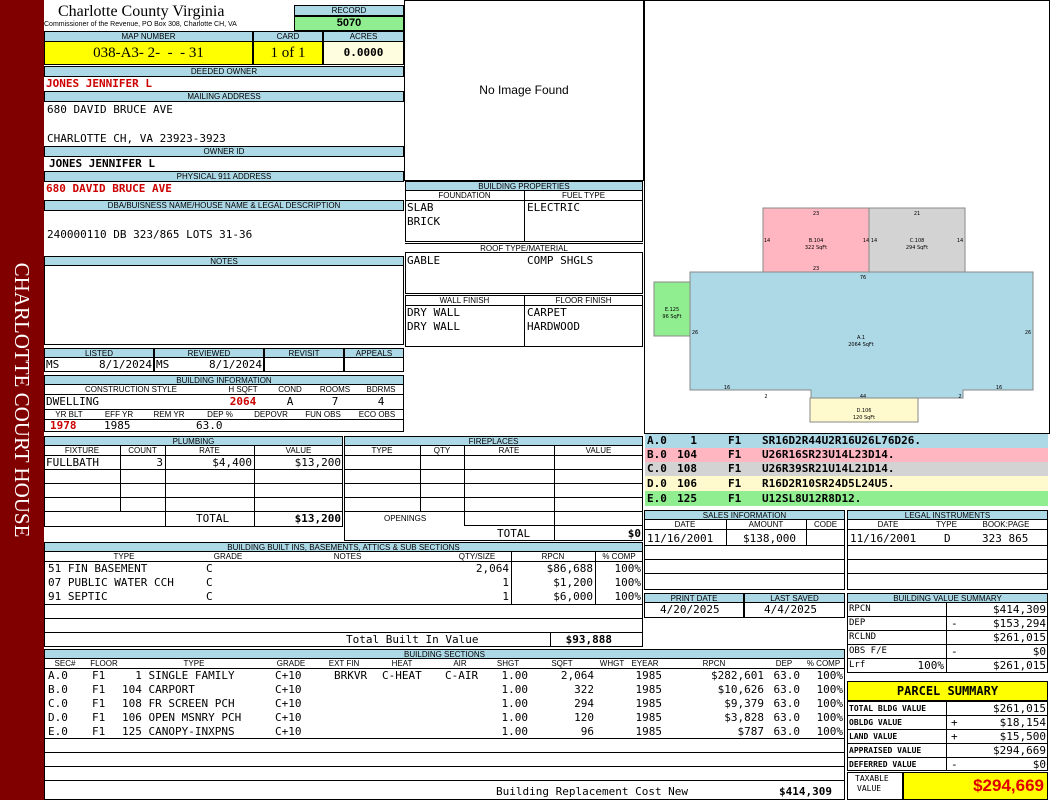 The width and height of the screenshot is (1050, 800). I want to click on col-legal-type: TYPE, so click(946, 525).